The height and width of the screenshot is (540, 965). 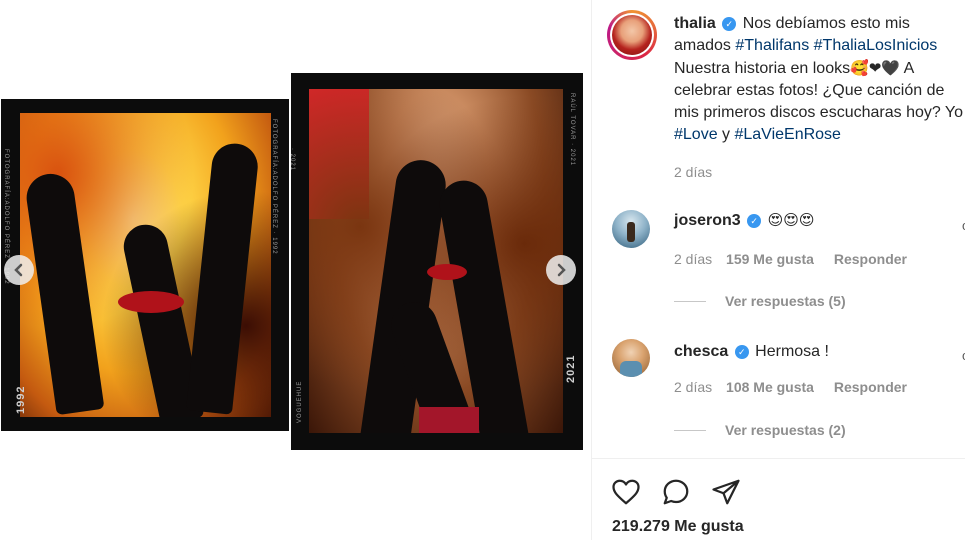 What do you see at coordinates (778, 499) in the screenshot?
I see `post-actions-bar: 219.279 Me gusta` at bounding box center [778, 499].